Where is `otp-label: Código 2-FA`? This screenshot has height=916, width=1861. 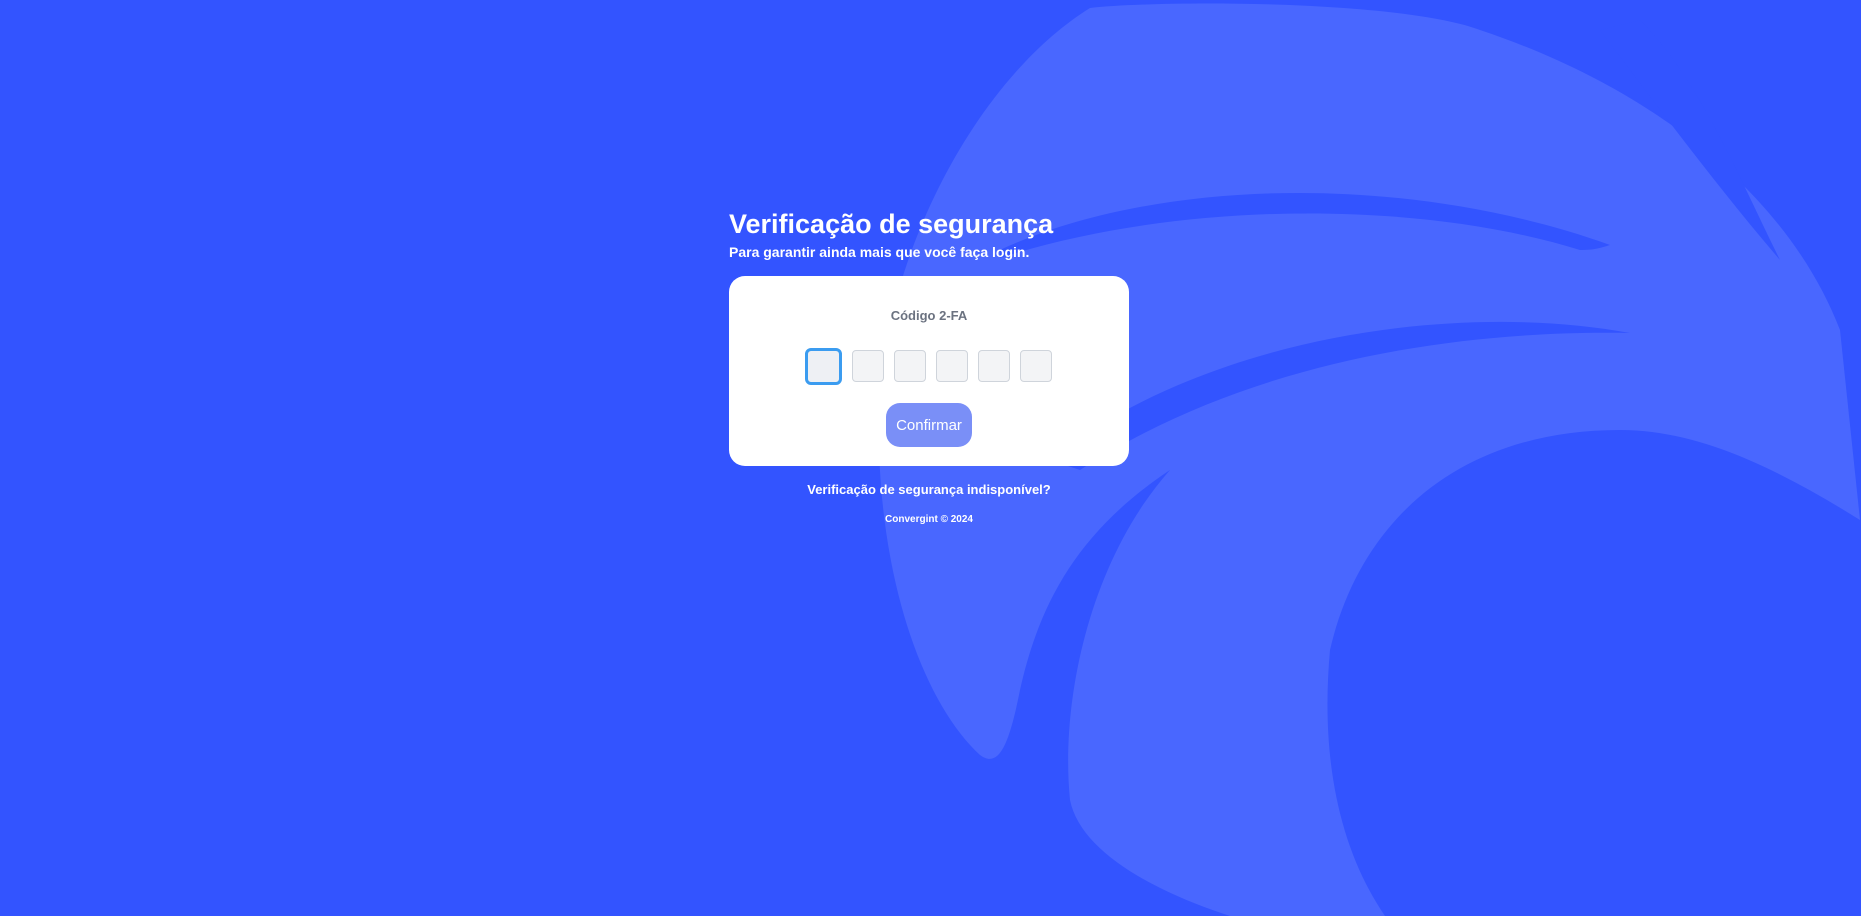 otp-label: Código 2-FA is located at coordinates (929, 315).